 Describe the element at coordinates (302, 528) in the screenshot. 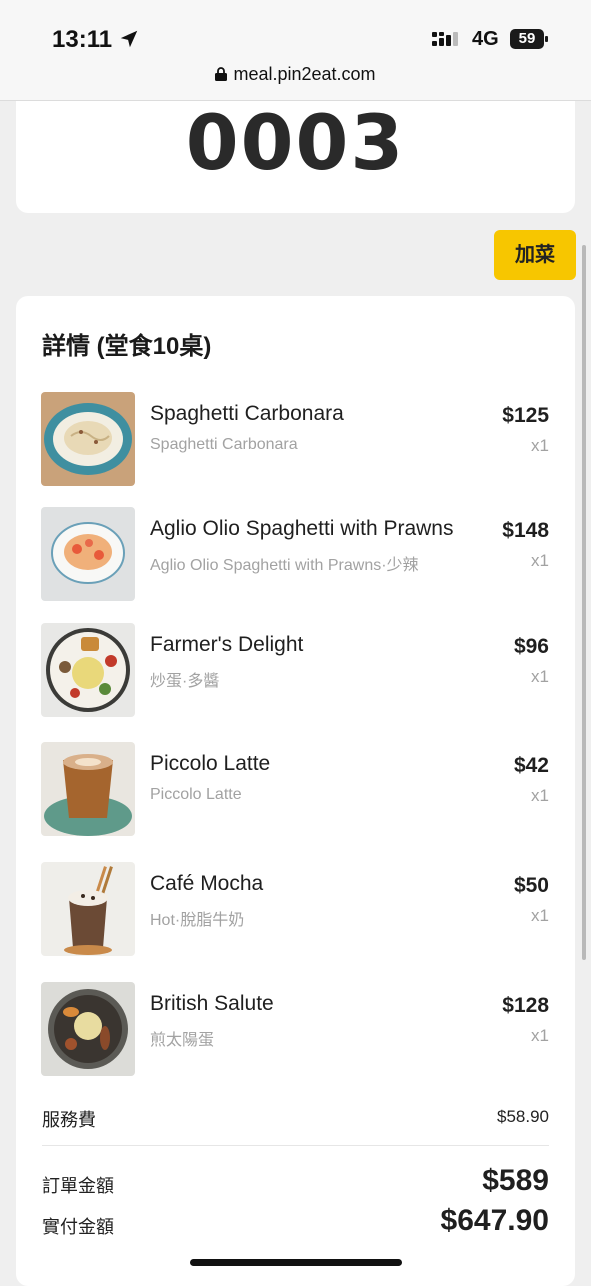

I see `item-name: Aglio Olio Spaghetti with Prawns` at that location.